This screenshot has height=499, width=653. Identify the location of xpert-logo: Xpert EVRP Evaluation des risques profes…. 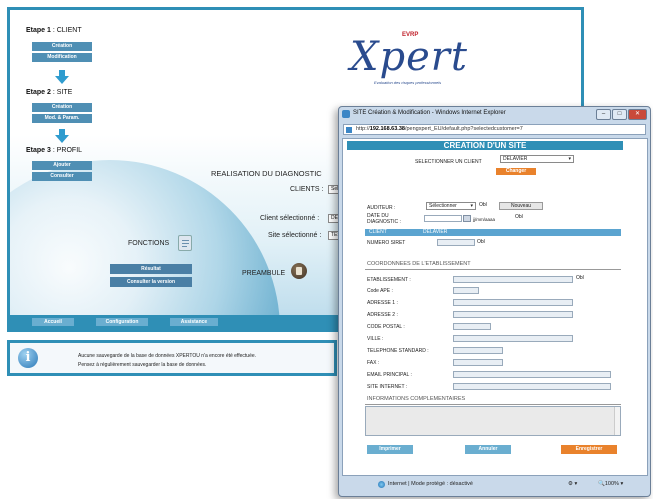
(408, 58).